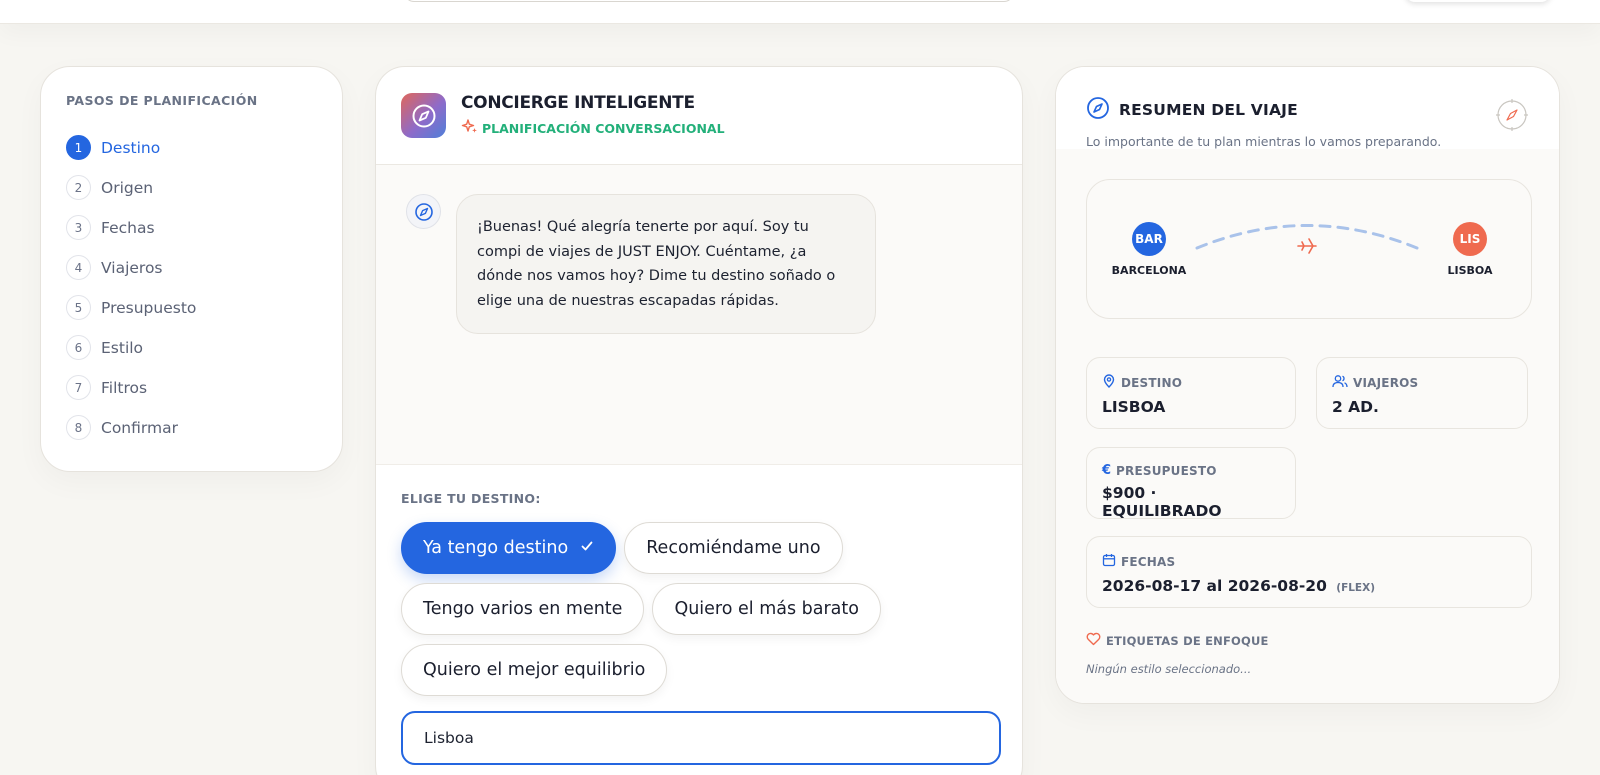 Image resolution: width=1600 pixels, height=775 pixels. I want to click on check-icon, so click(587, 548).